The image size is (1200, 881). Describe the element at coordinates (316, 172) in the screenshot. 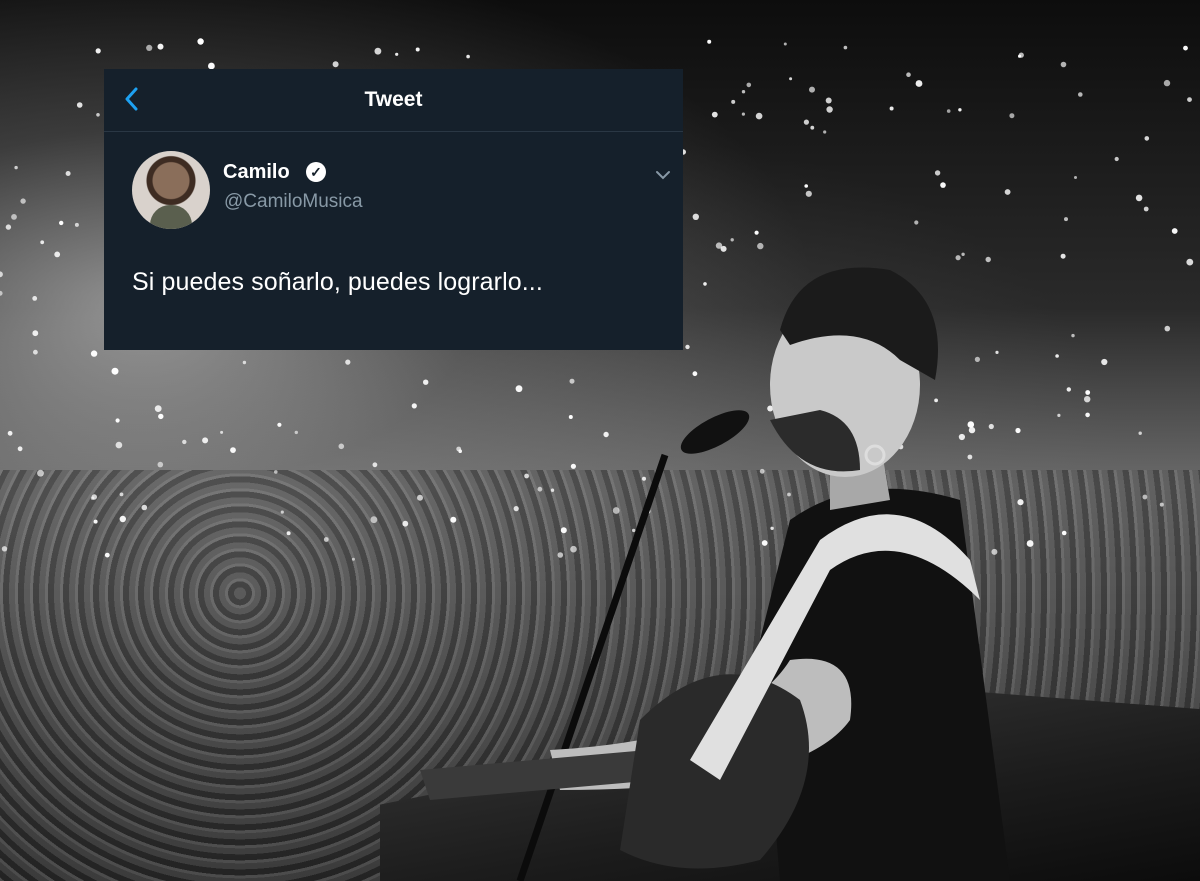

I see `verified-badge-icon: ✓` at that location.